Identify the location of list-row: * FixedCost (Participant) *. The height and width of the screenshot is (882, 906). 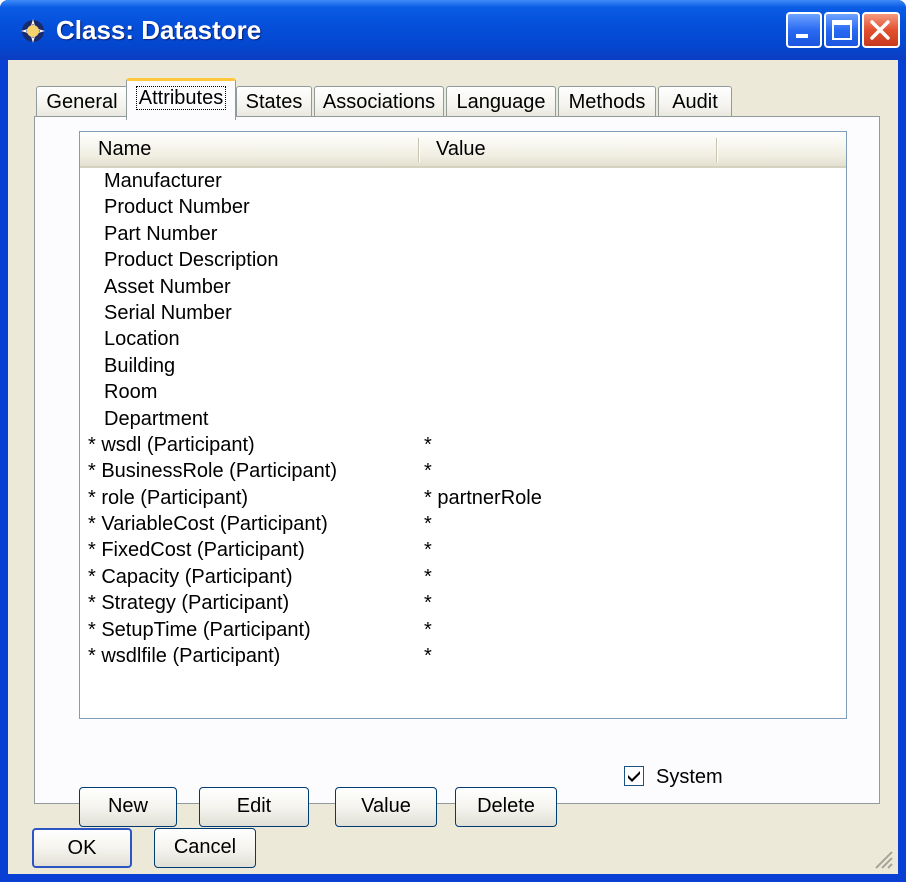
(463, 550).